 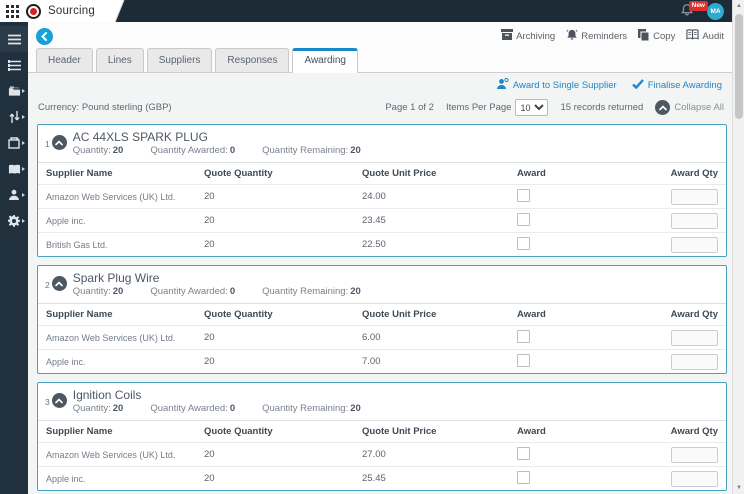 What do you see at coordinates (478, 107) in the screenshot?
I see `items-per-page-label: Items Per Page` at bounding box center [478, 107].